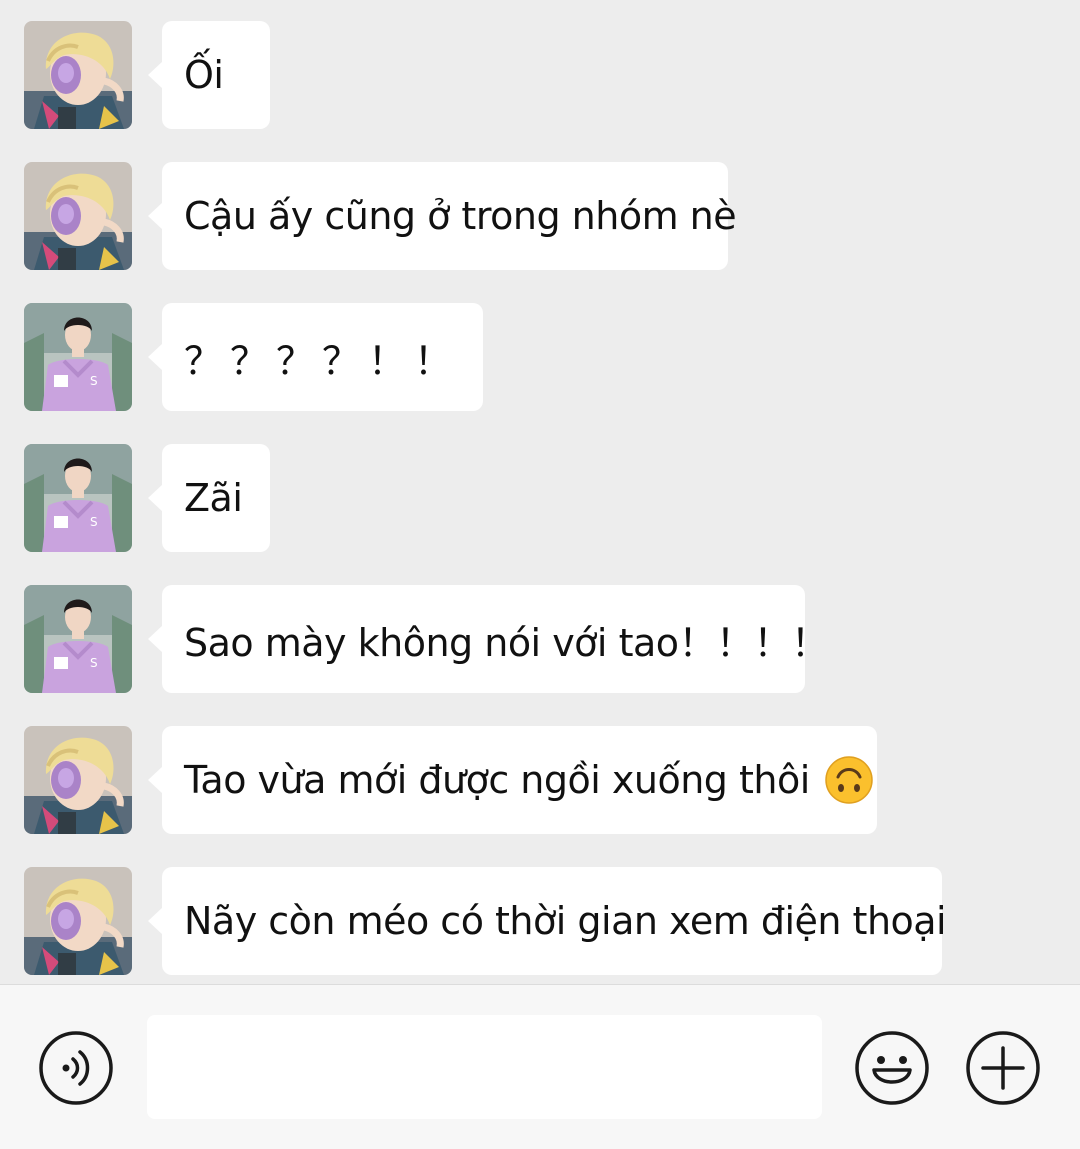 The width and height of the screenshot is (1080, 1149). I want to click on message-bubble: Sao mày không nói với tao！！！！, so click(488, 639).